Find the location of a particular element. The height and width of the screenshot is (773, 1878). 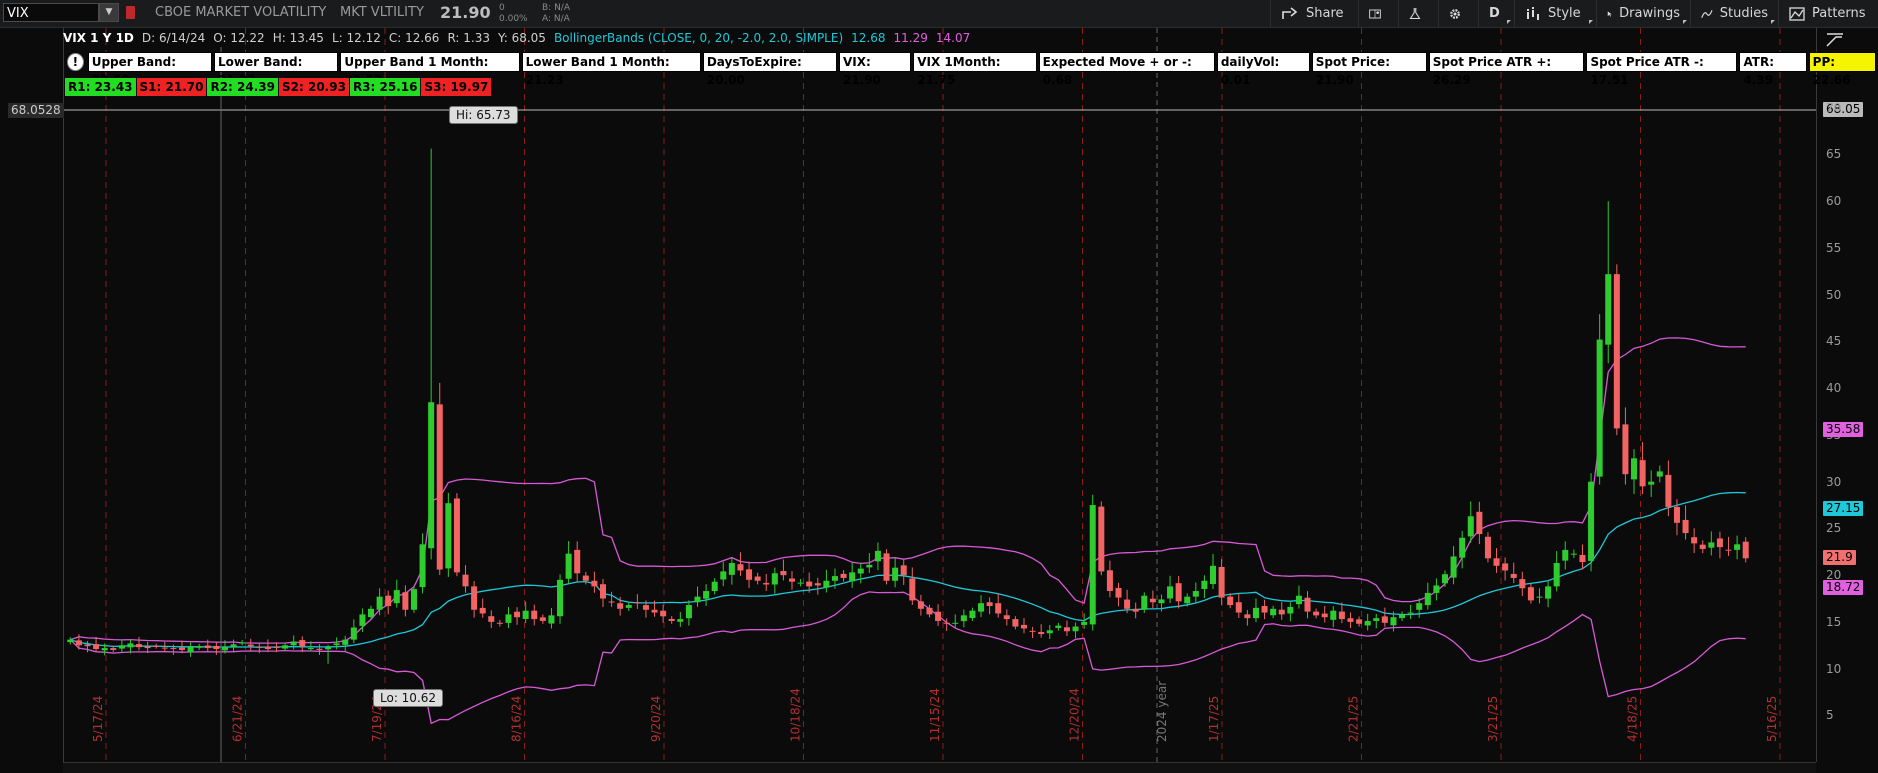

study-label: VIX 1Month: 21.75 is located at coordinates (975, 69).